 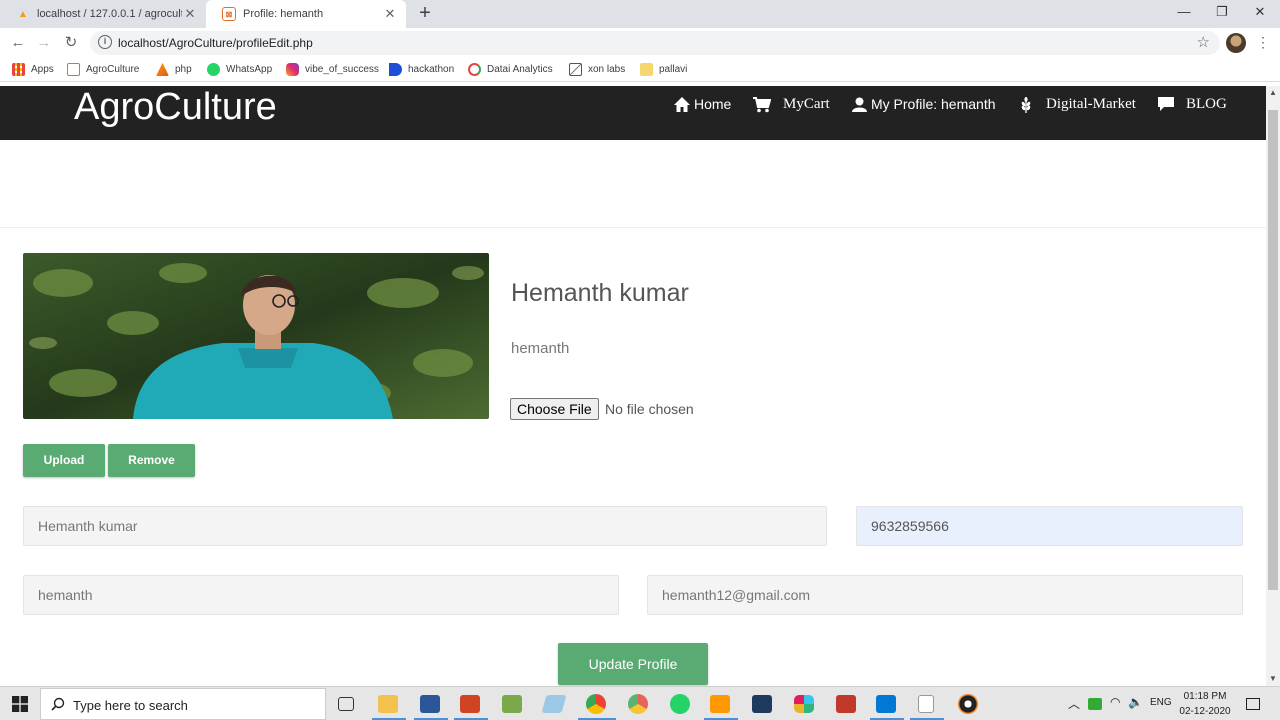 I want to click on bookmark-whatsapp: WhatsApp, so click(x=239, y=69).